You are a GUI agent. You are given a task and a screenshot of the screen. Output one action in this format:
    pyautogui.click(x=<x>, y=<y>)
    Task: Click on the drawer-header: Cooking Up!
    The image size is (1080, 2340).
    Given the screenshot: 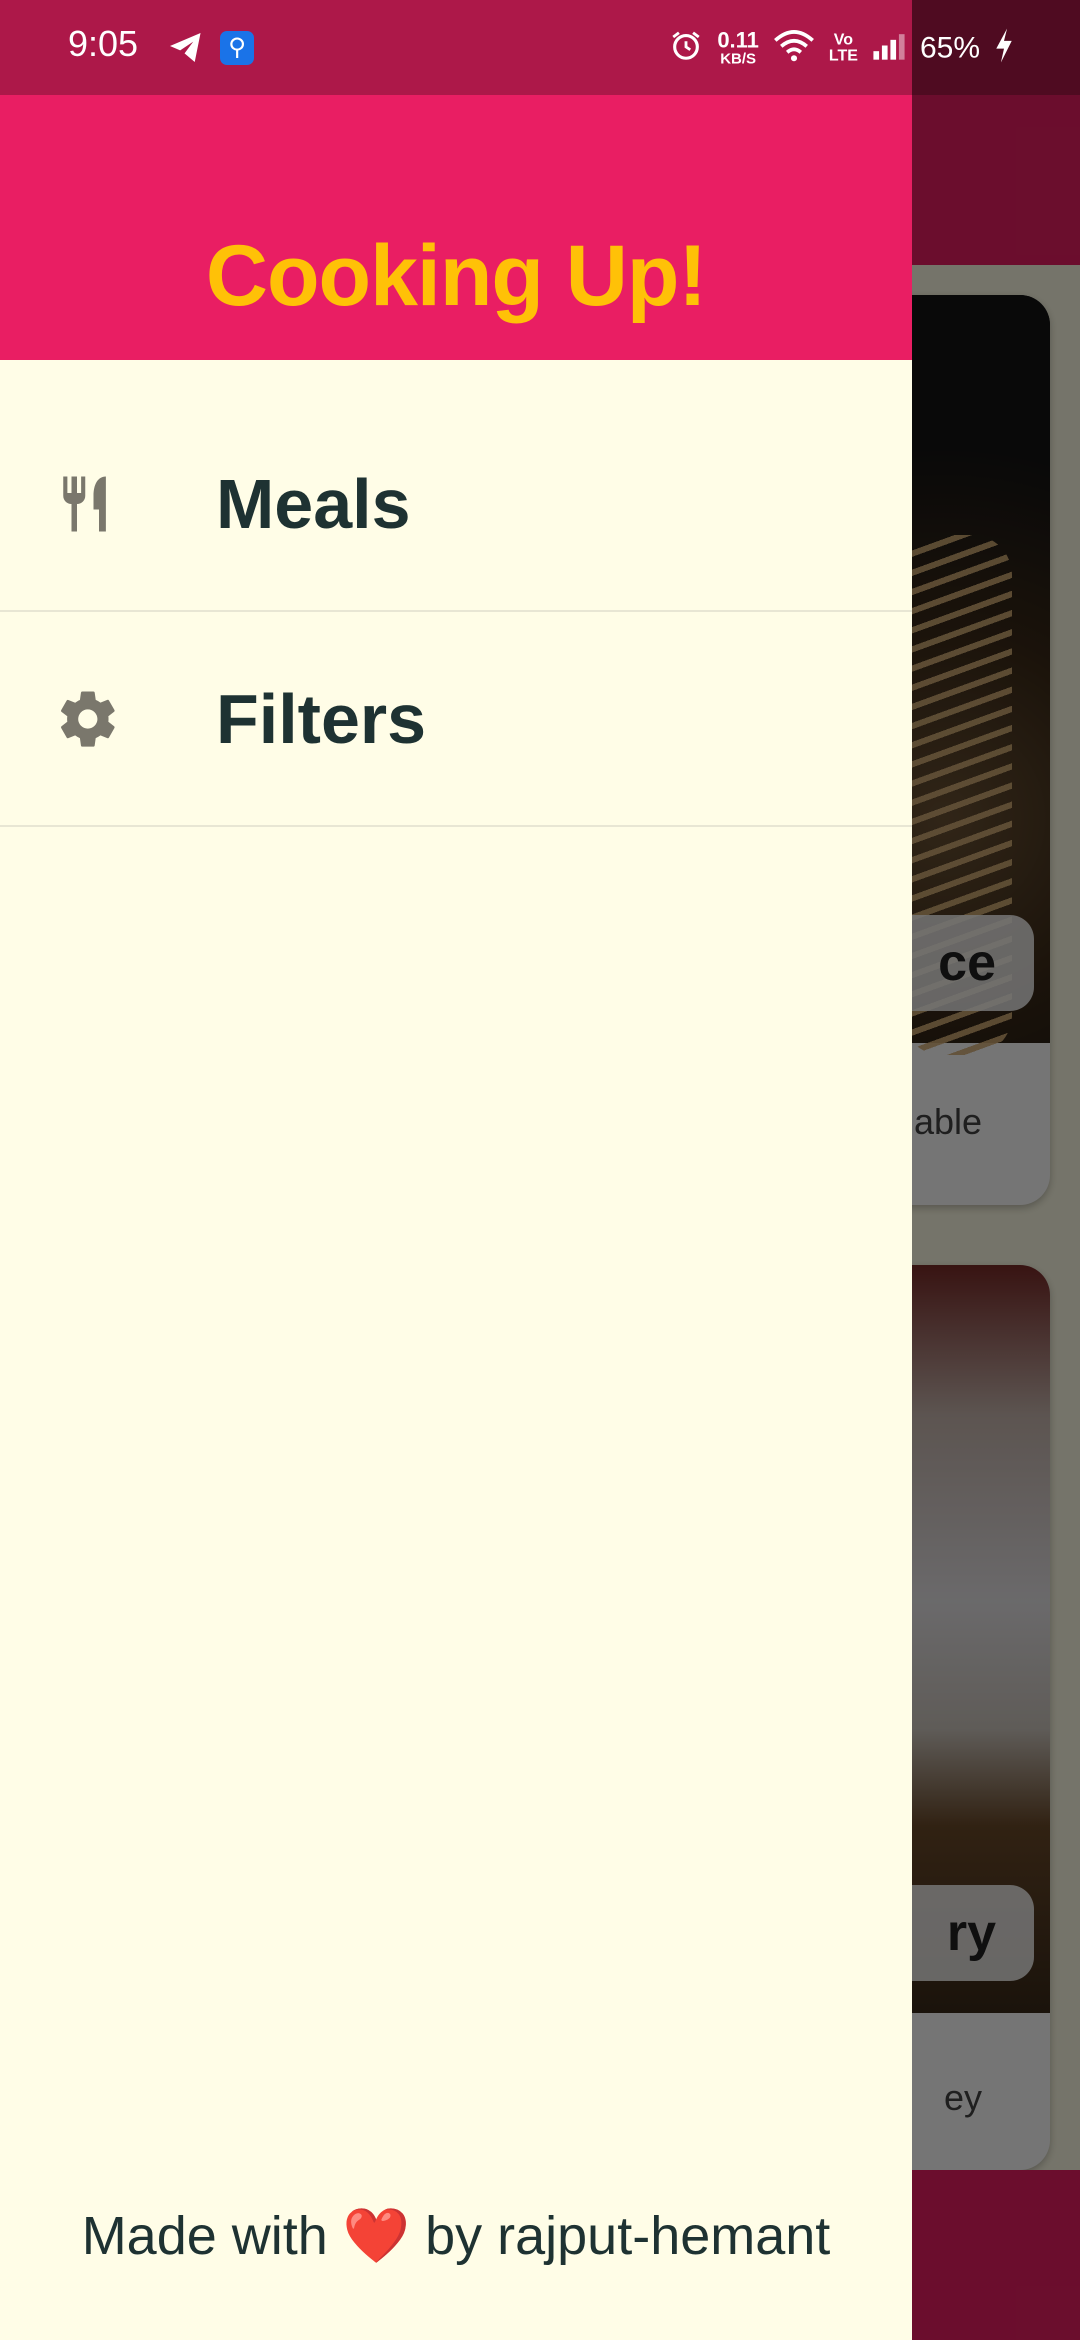 What is the action you would take?
    pyautogui.click(x=456, y=227)
    